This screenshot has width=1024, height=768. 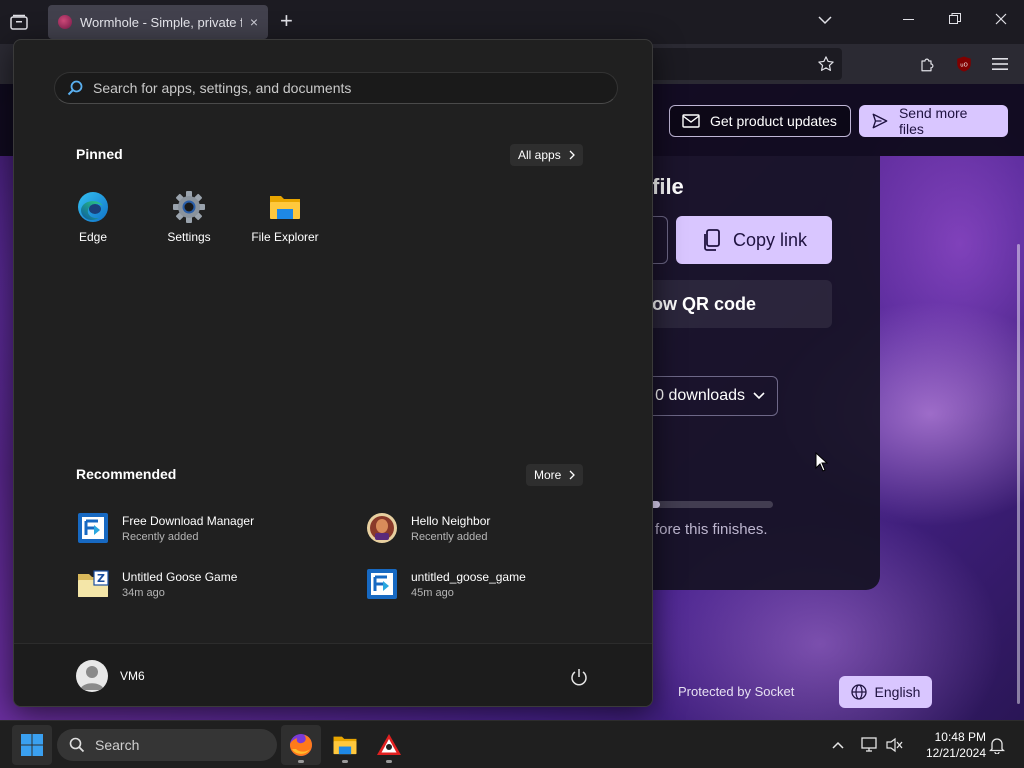 I want to click on pinned-app-label: Settings, so click(x=189, y=237).